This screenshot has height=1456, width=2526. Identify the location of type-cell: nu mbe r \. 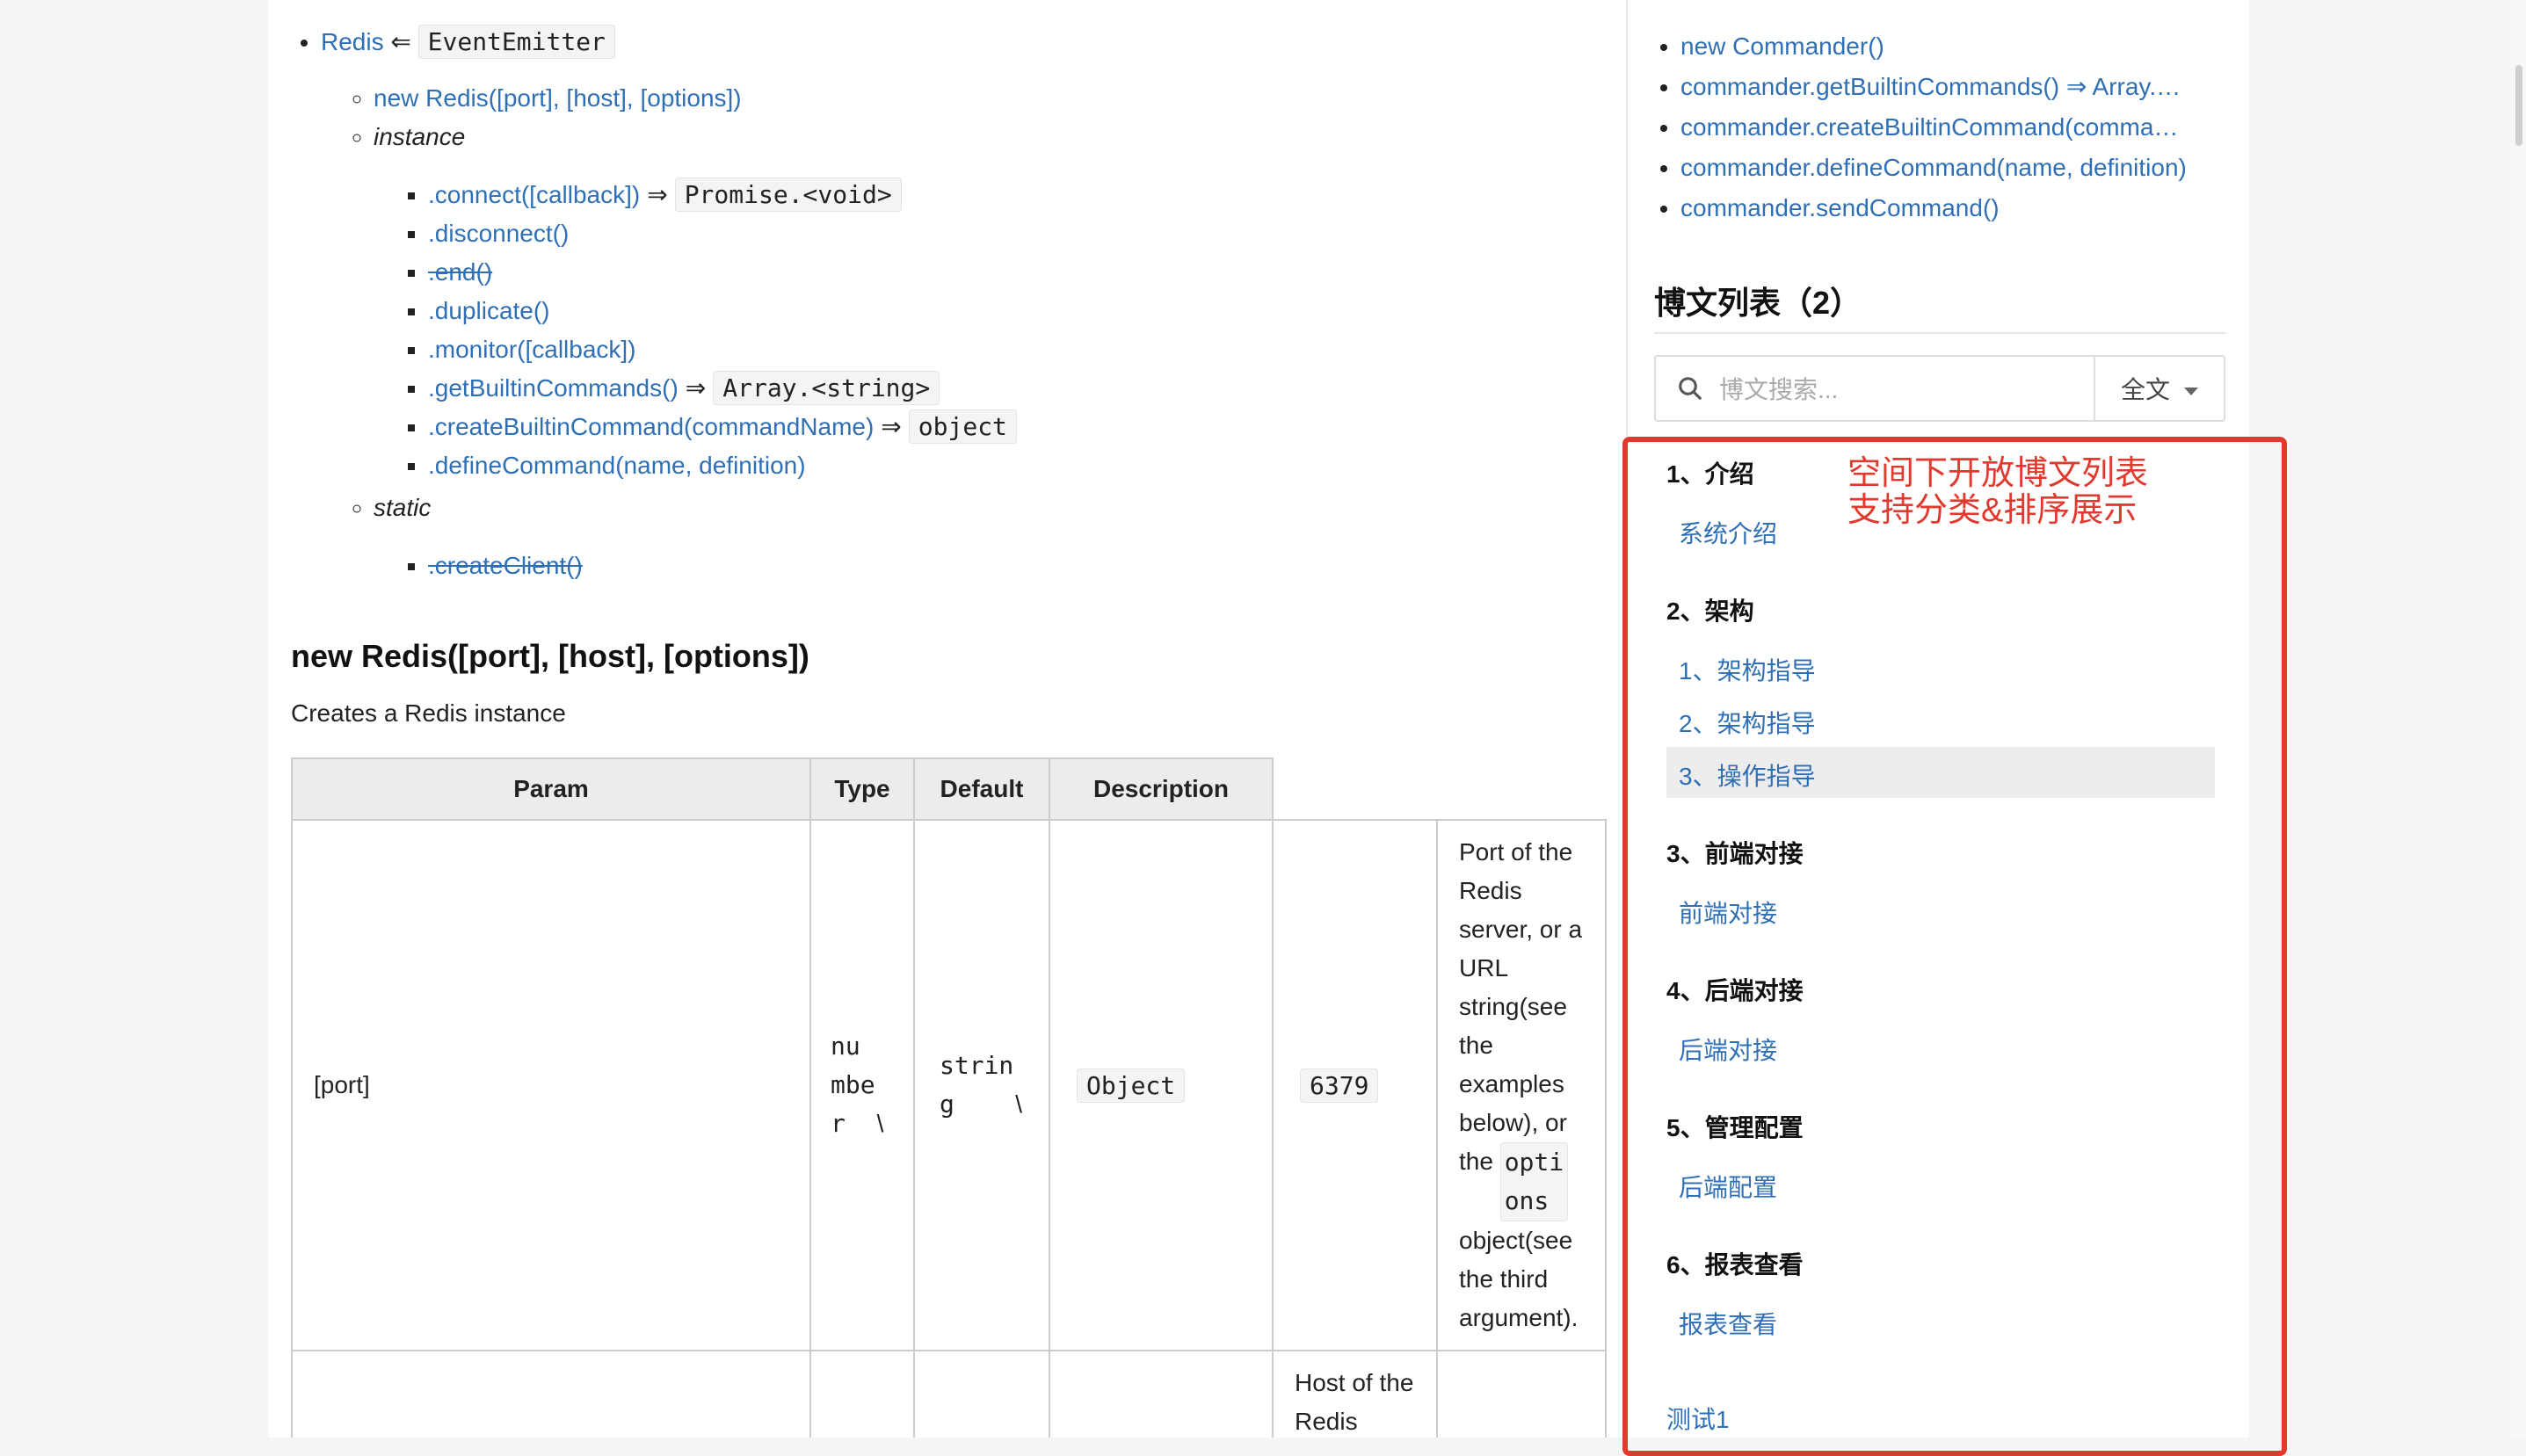
(862, 1085).